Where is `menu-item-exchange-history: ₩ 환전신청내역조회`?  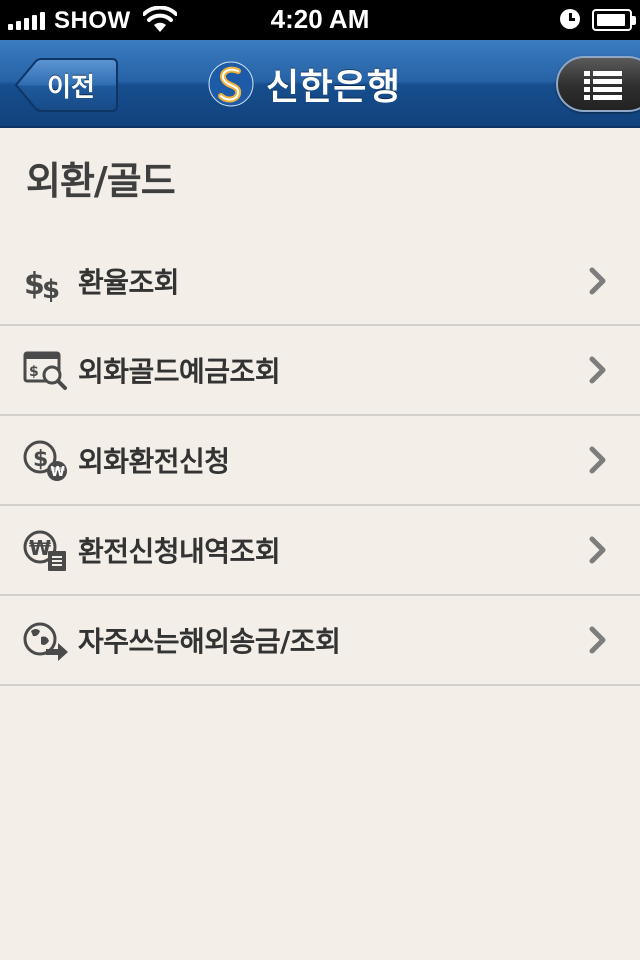 menu-item-exchange-history: ₩ 환전신청내역조회 is located at coordinates (320, 551).